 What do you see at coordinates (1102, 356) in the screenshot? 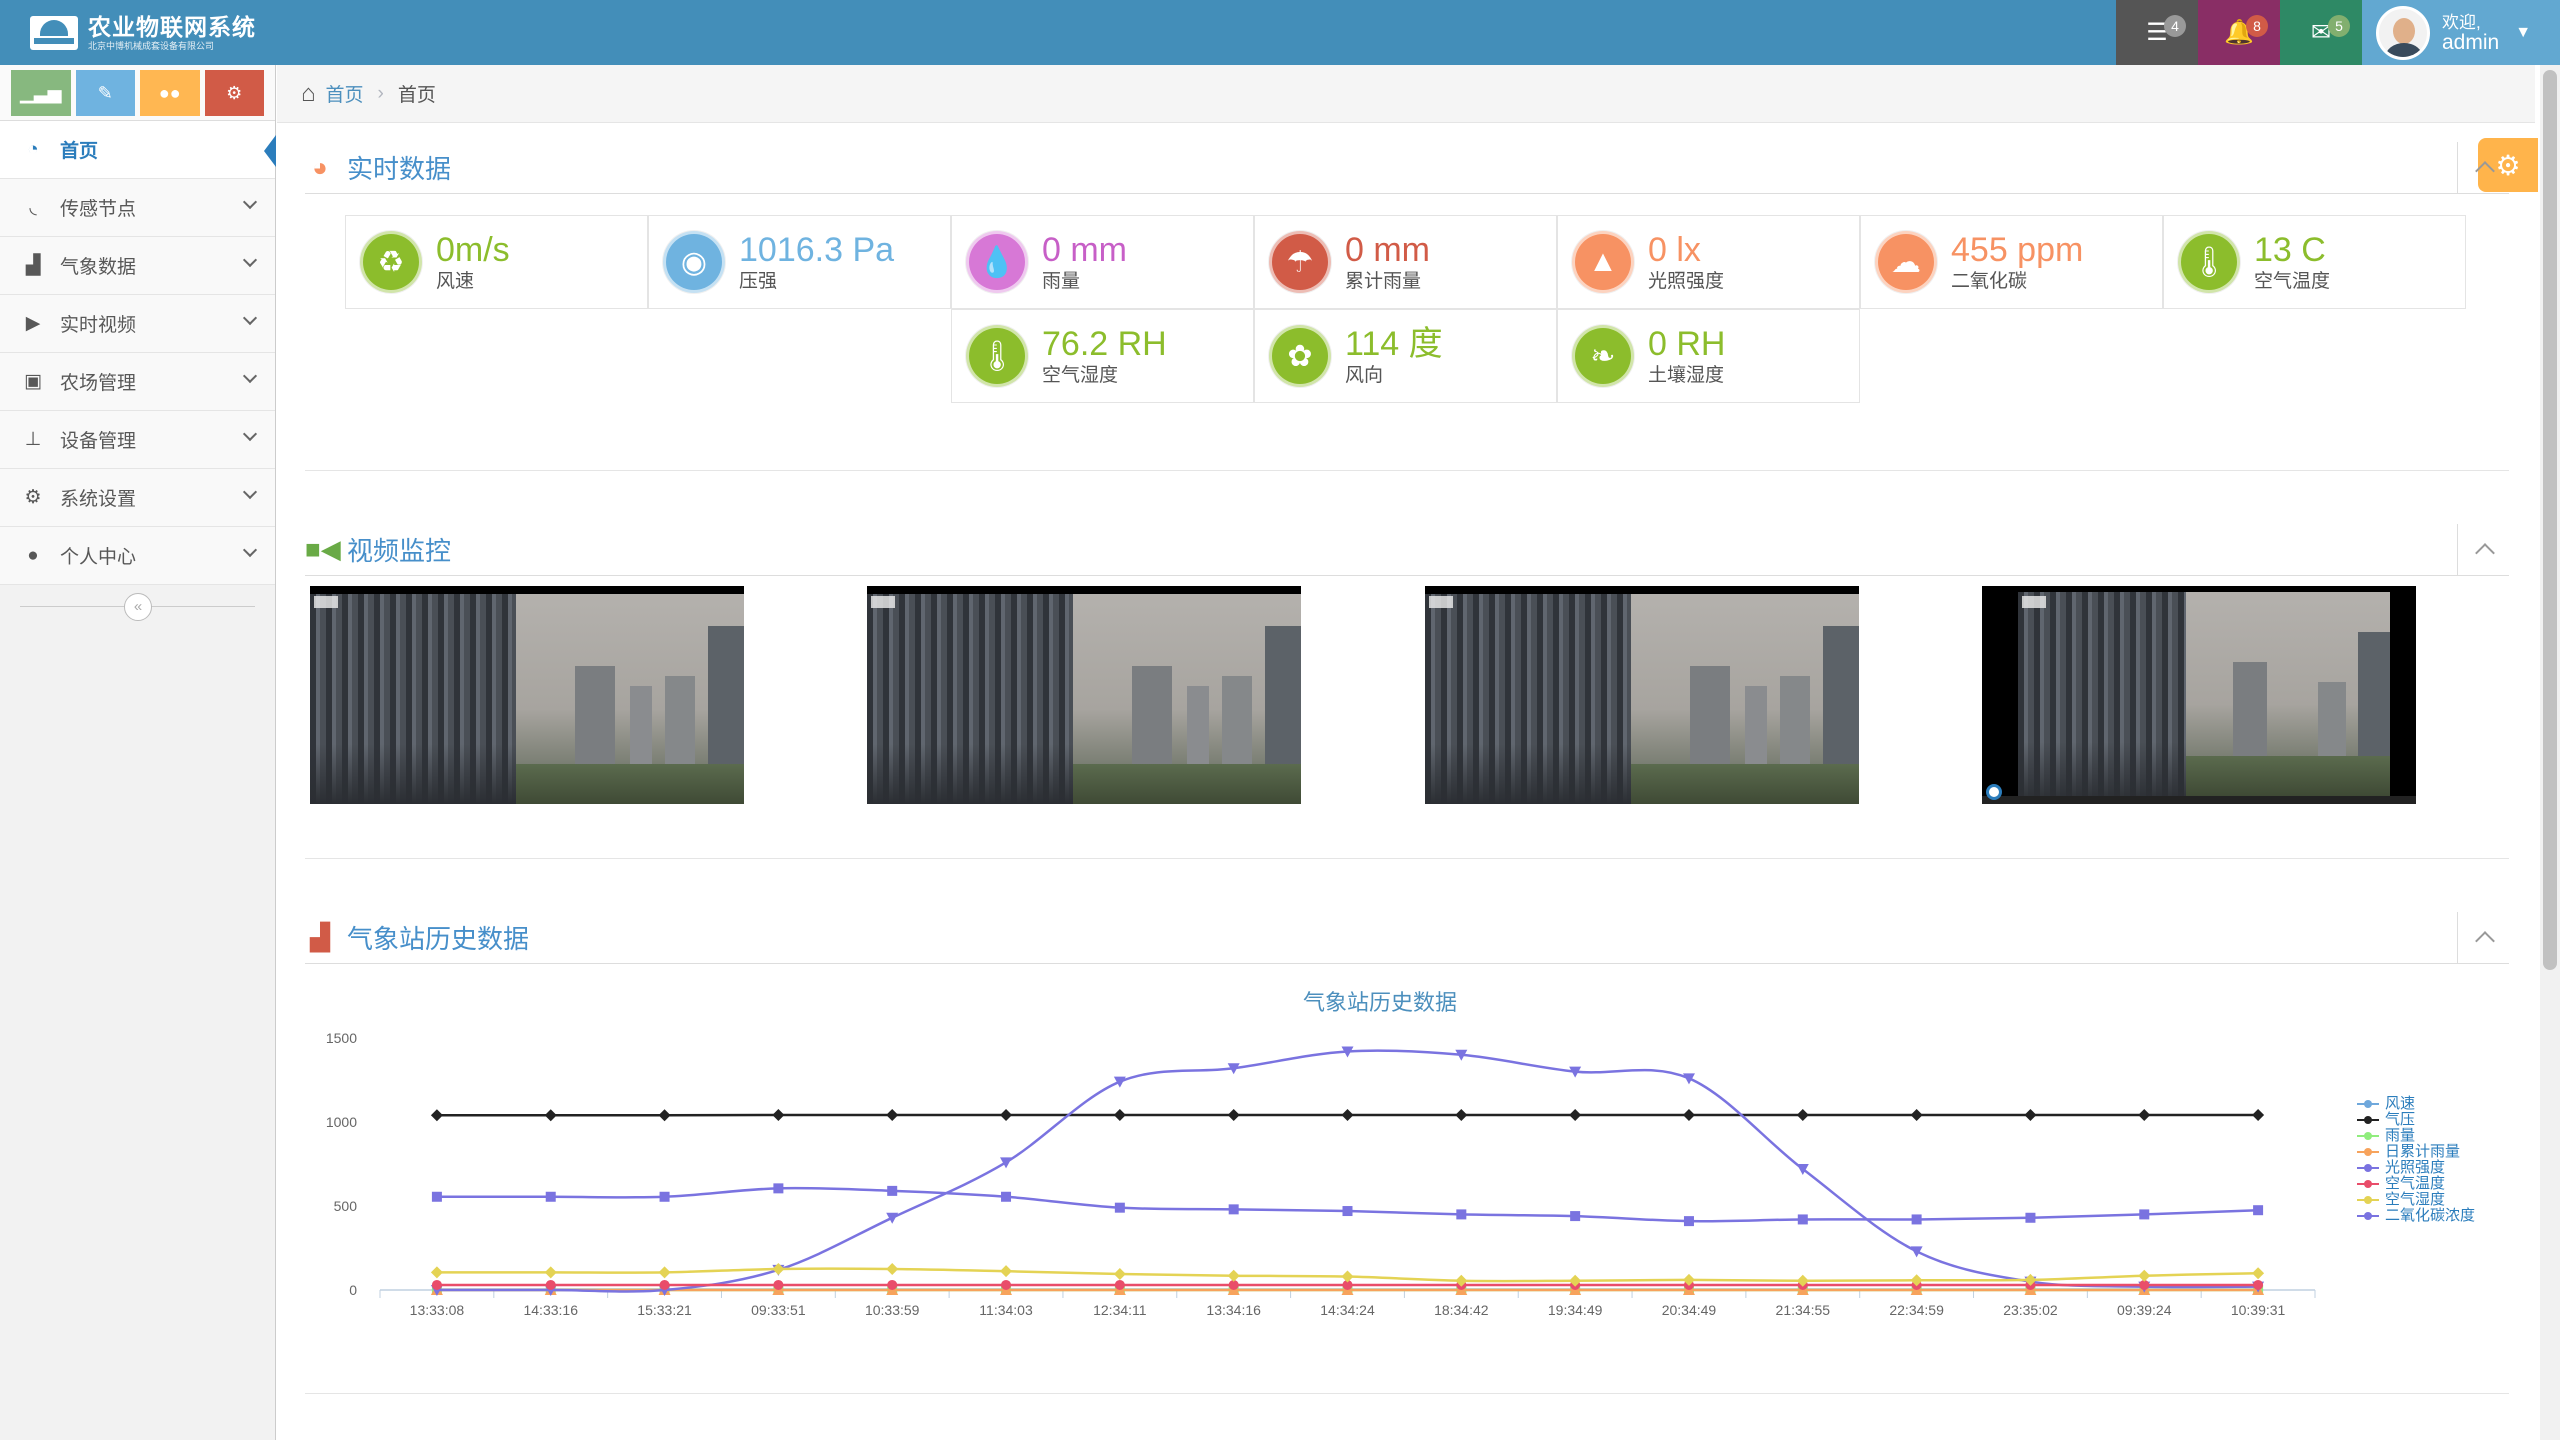
I see `realtime-card: 🌡 76.2 RH 空气湿度` at bounding box center [1102, 356].